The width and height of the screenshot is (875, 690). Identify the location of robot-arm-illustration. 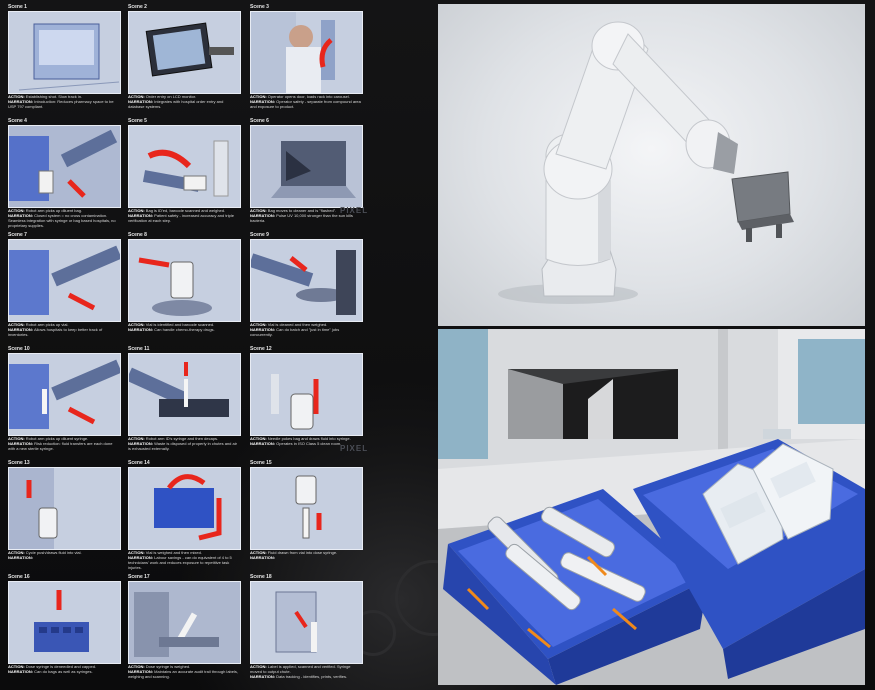
(646, 162).